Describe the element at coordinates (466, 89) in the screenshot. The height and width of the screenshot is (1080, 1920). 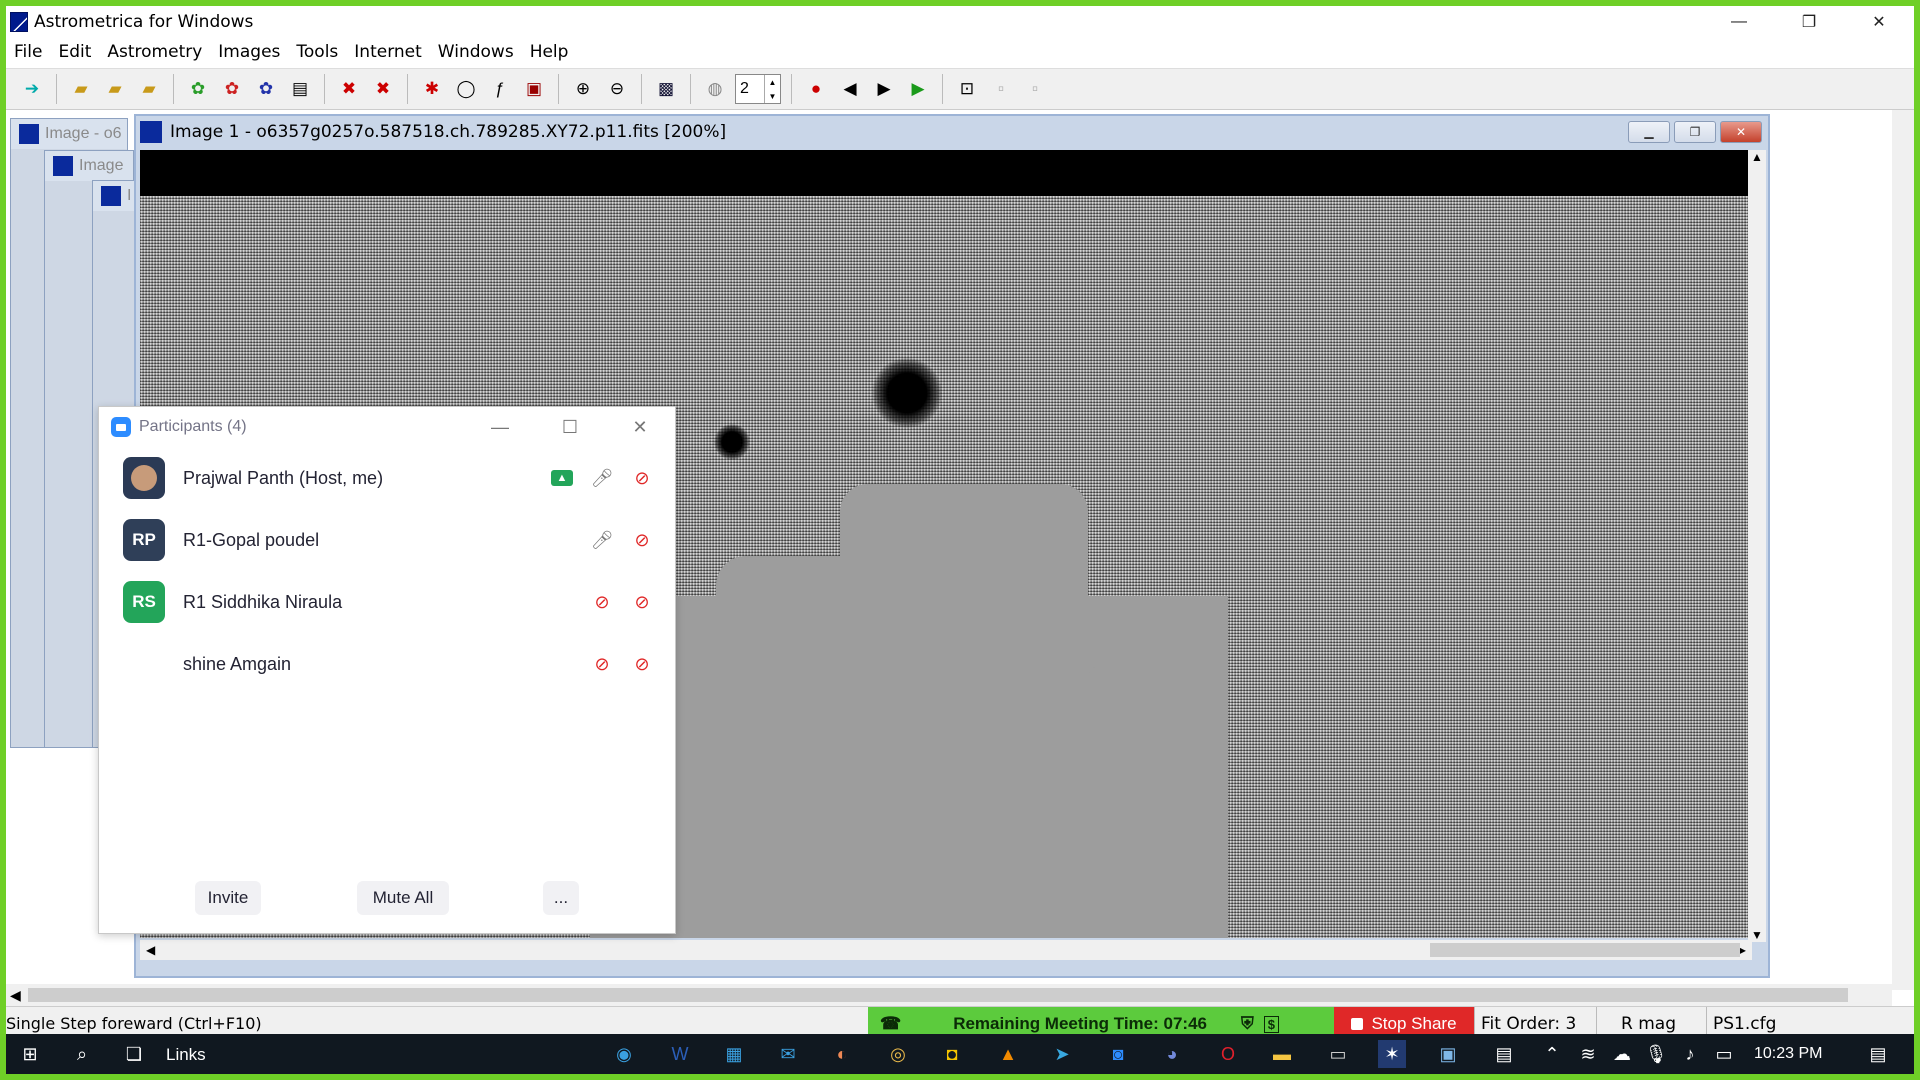
I see `circle-icon: ◯` at that location.